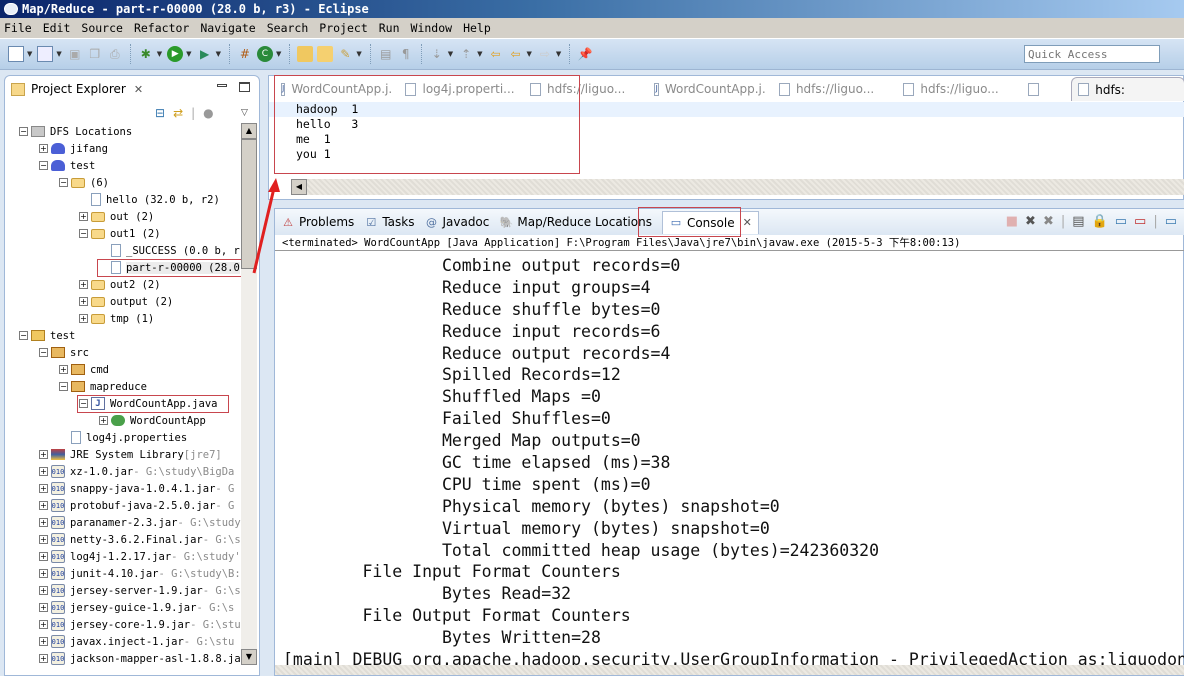  Describe the element at coordinates (1171, 221) in the screenshot. I see `open-console-icon: ▭` at that location.